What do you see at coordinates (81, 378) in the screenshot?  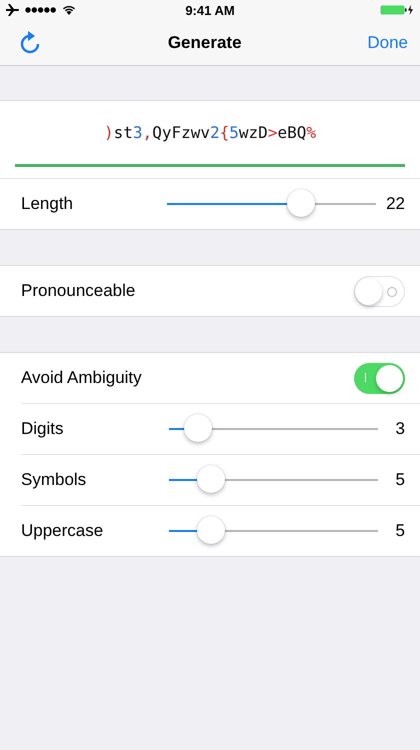 I see `row-label: Avoid Ambiguity` at bounding box center [81, 378].